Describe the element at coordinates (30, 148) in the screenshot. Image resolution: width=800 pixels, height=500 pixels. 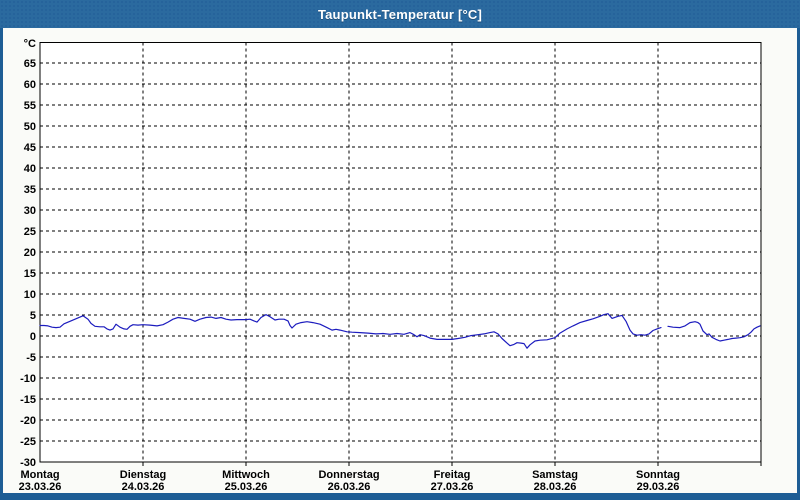
I see `y-axis-tick-label: 45` at that location.